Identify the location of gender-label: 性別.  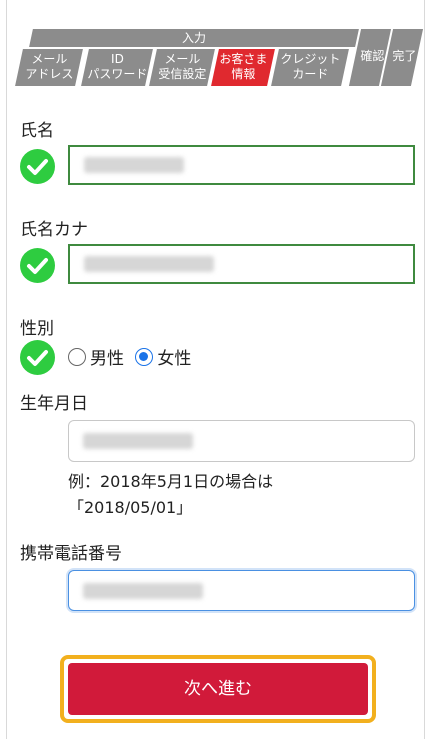
(37, 329).